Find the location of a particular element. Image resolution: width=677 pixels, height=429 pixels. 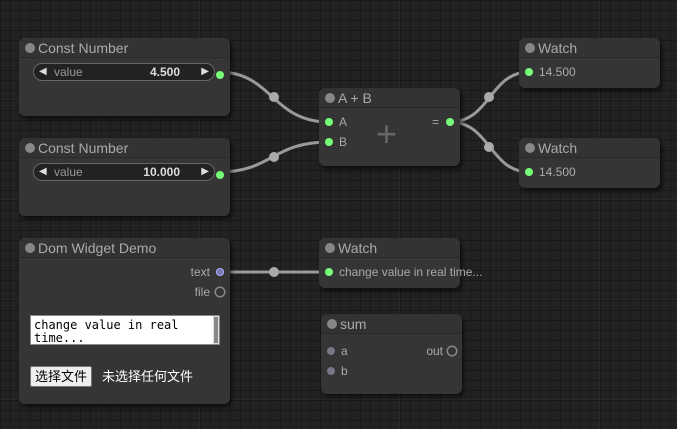

node-title-bar: A + B is located at coordinates (389, 98).